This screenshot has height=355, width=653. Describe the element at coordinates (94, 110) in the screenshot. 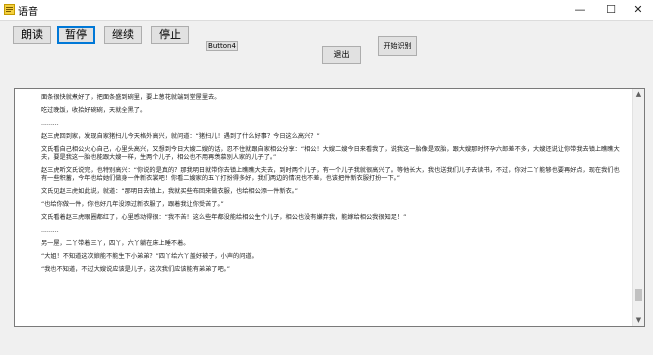

I see `paragraph: 吃过晚饭，收拾好碗碗，天就全黑了。` at that location.